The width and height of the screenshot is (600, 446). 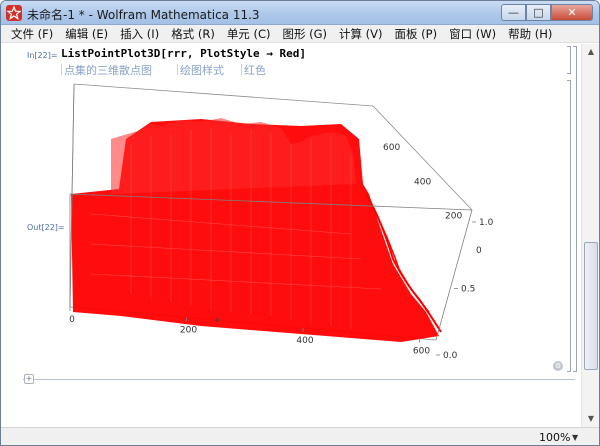 What do you see at coordinates (361, 34) in the screenshot?
I see `menu-evaluation: 计算 (V)` at bounding box center [361, 34].